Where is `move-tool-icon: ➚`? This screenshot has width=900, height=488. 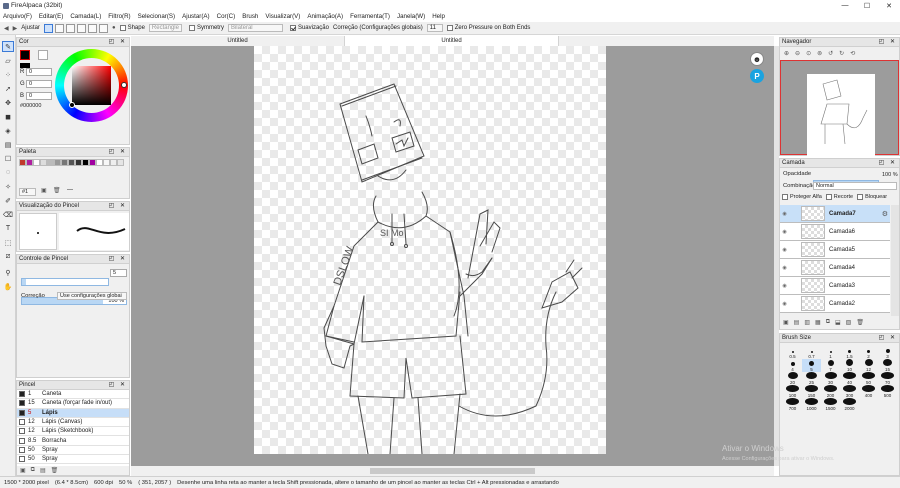 move-tool-icon: ➚ is located at coordinates (8, 88).